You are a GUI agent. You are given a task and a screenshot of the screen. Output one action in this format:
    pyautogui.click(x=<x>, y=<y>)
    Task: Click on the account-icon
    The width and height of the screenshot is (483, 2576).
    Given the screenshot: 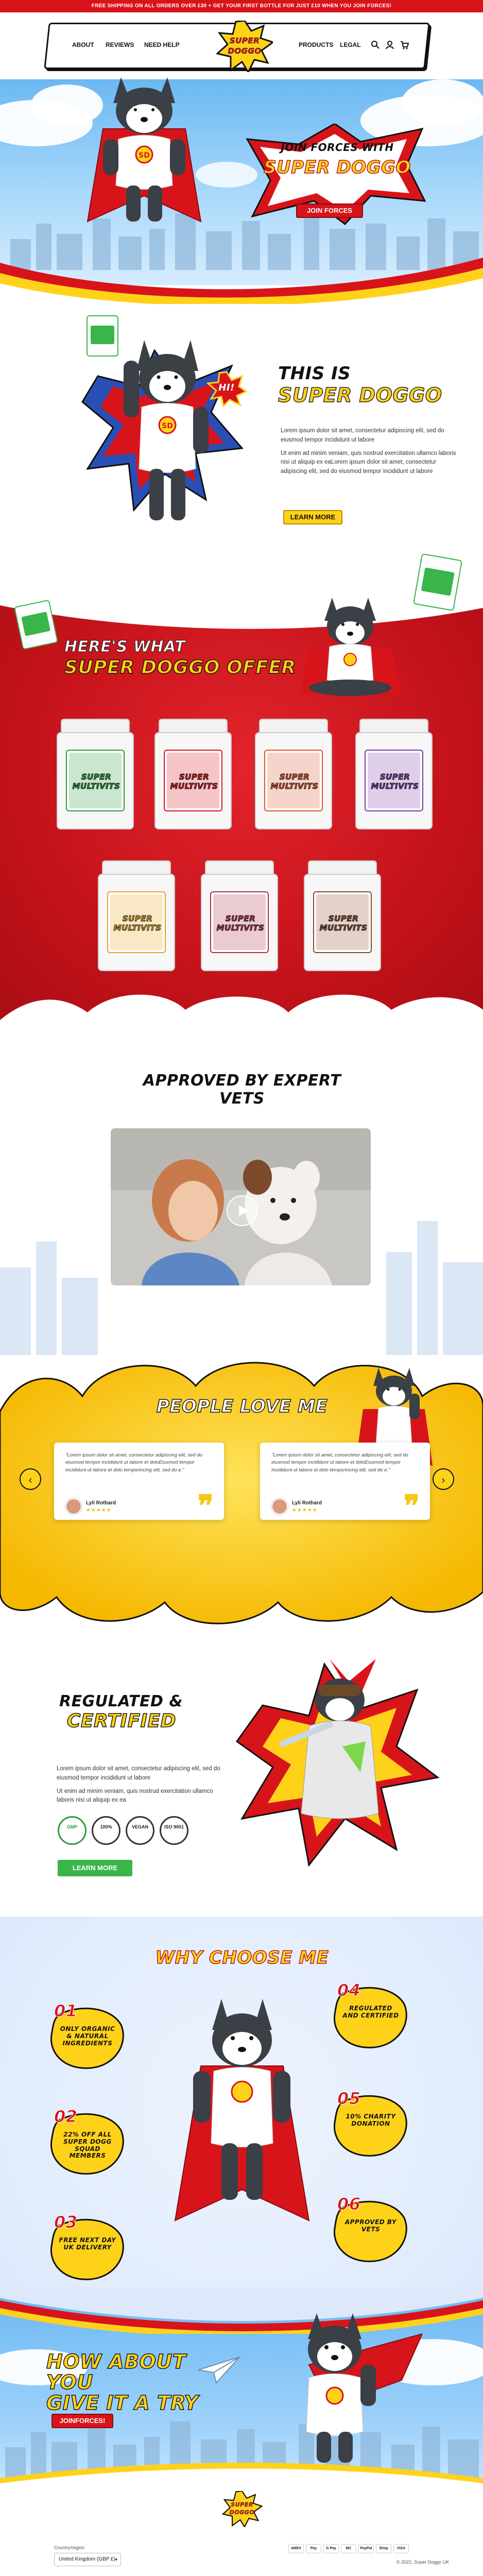 What is the action you would take?
    pyautogui.click(x=390, y=44)
    